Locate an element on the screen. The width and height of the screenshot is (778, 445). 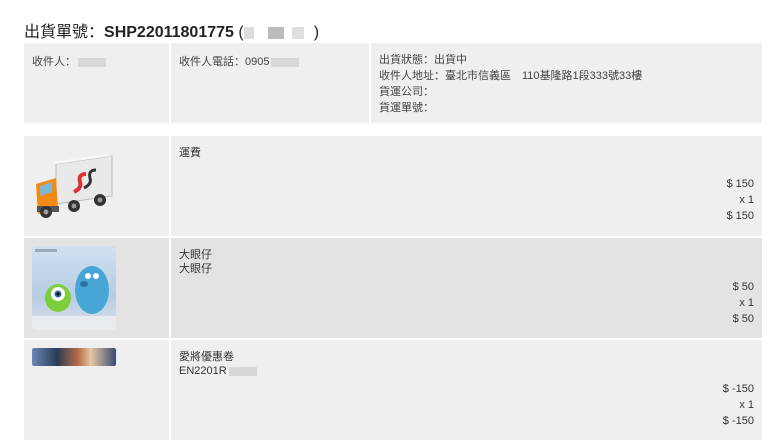
unit-price: $ 150 is located at coordinates (740, 184).